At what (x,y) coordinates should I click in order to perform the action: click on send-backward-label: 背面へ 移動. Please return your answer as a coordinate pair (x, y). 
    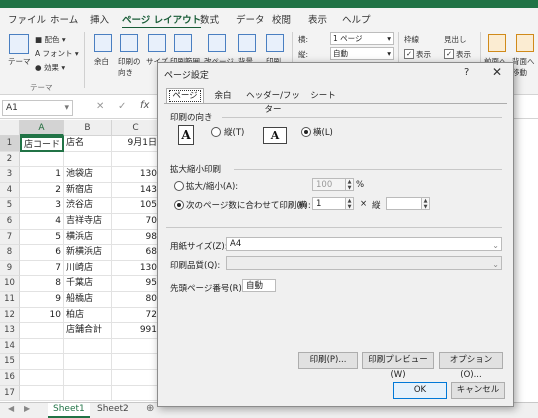
    Looking at the image, I should click on (523, 67).